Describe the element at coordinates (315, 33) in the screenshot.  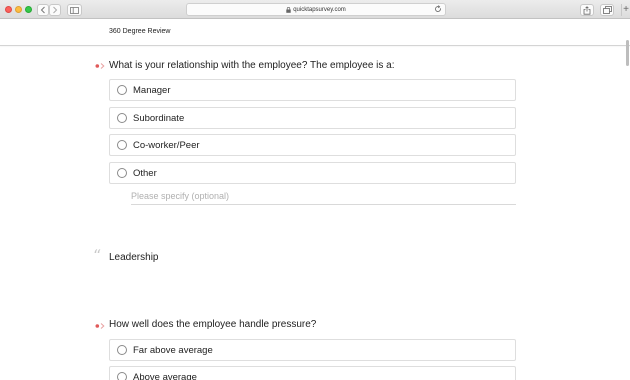
I see `survey-header: 360 Degree Review` at that location.